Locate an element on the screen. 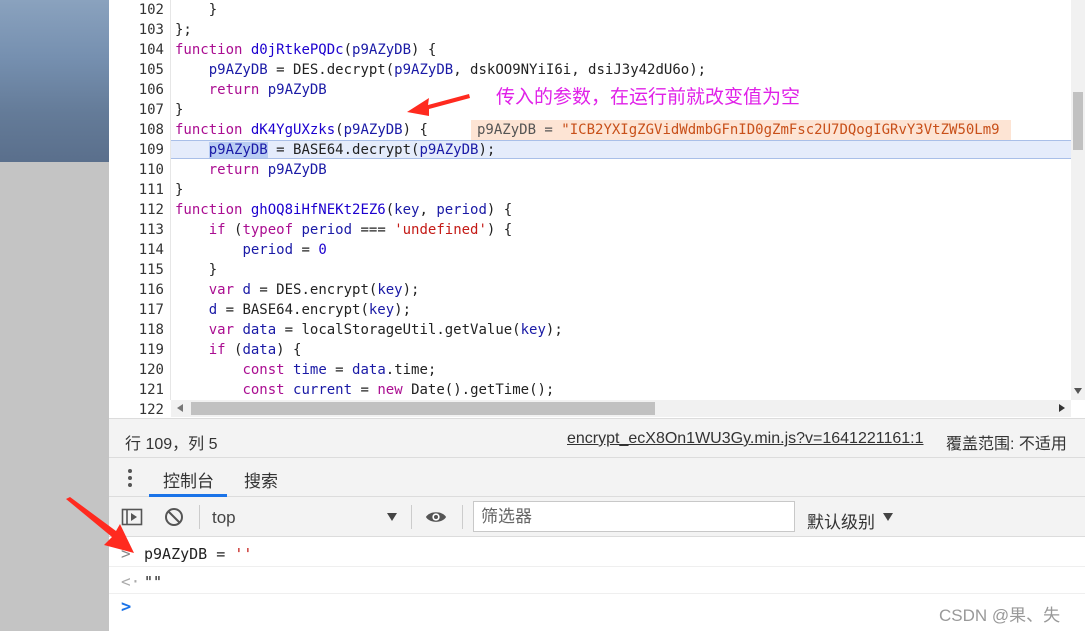 Image resolution: width=1085 pixels, height=631 pixels. tab-console: 控制台 is located at coordinates (188, 479).